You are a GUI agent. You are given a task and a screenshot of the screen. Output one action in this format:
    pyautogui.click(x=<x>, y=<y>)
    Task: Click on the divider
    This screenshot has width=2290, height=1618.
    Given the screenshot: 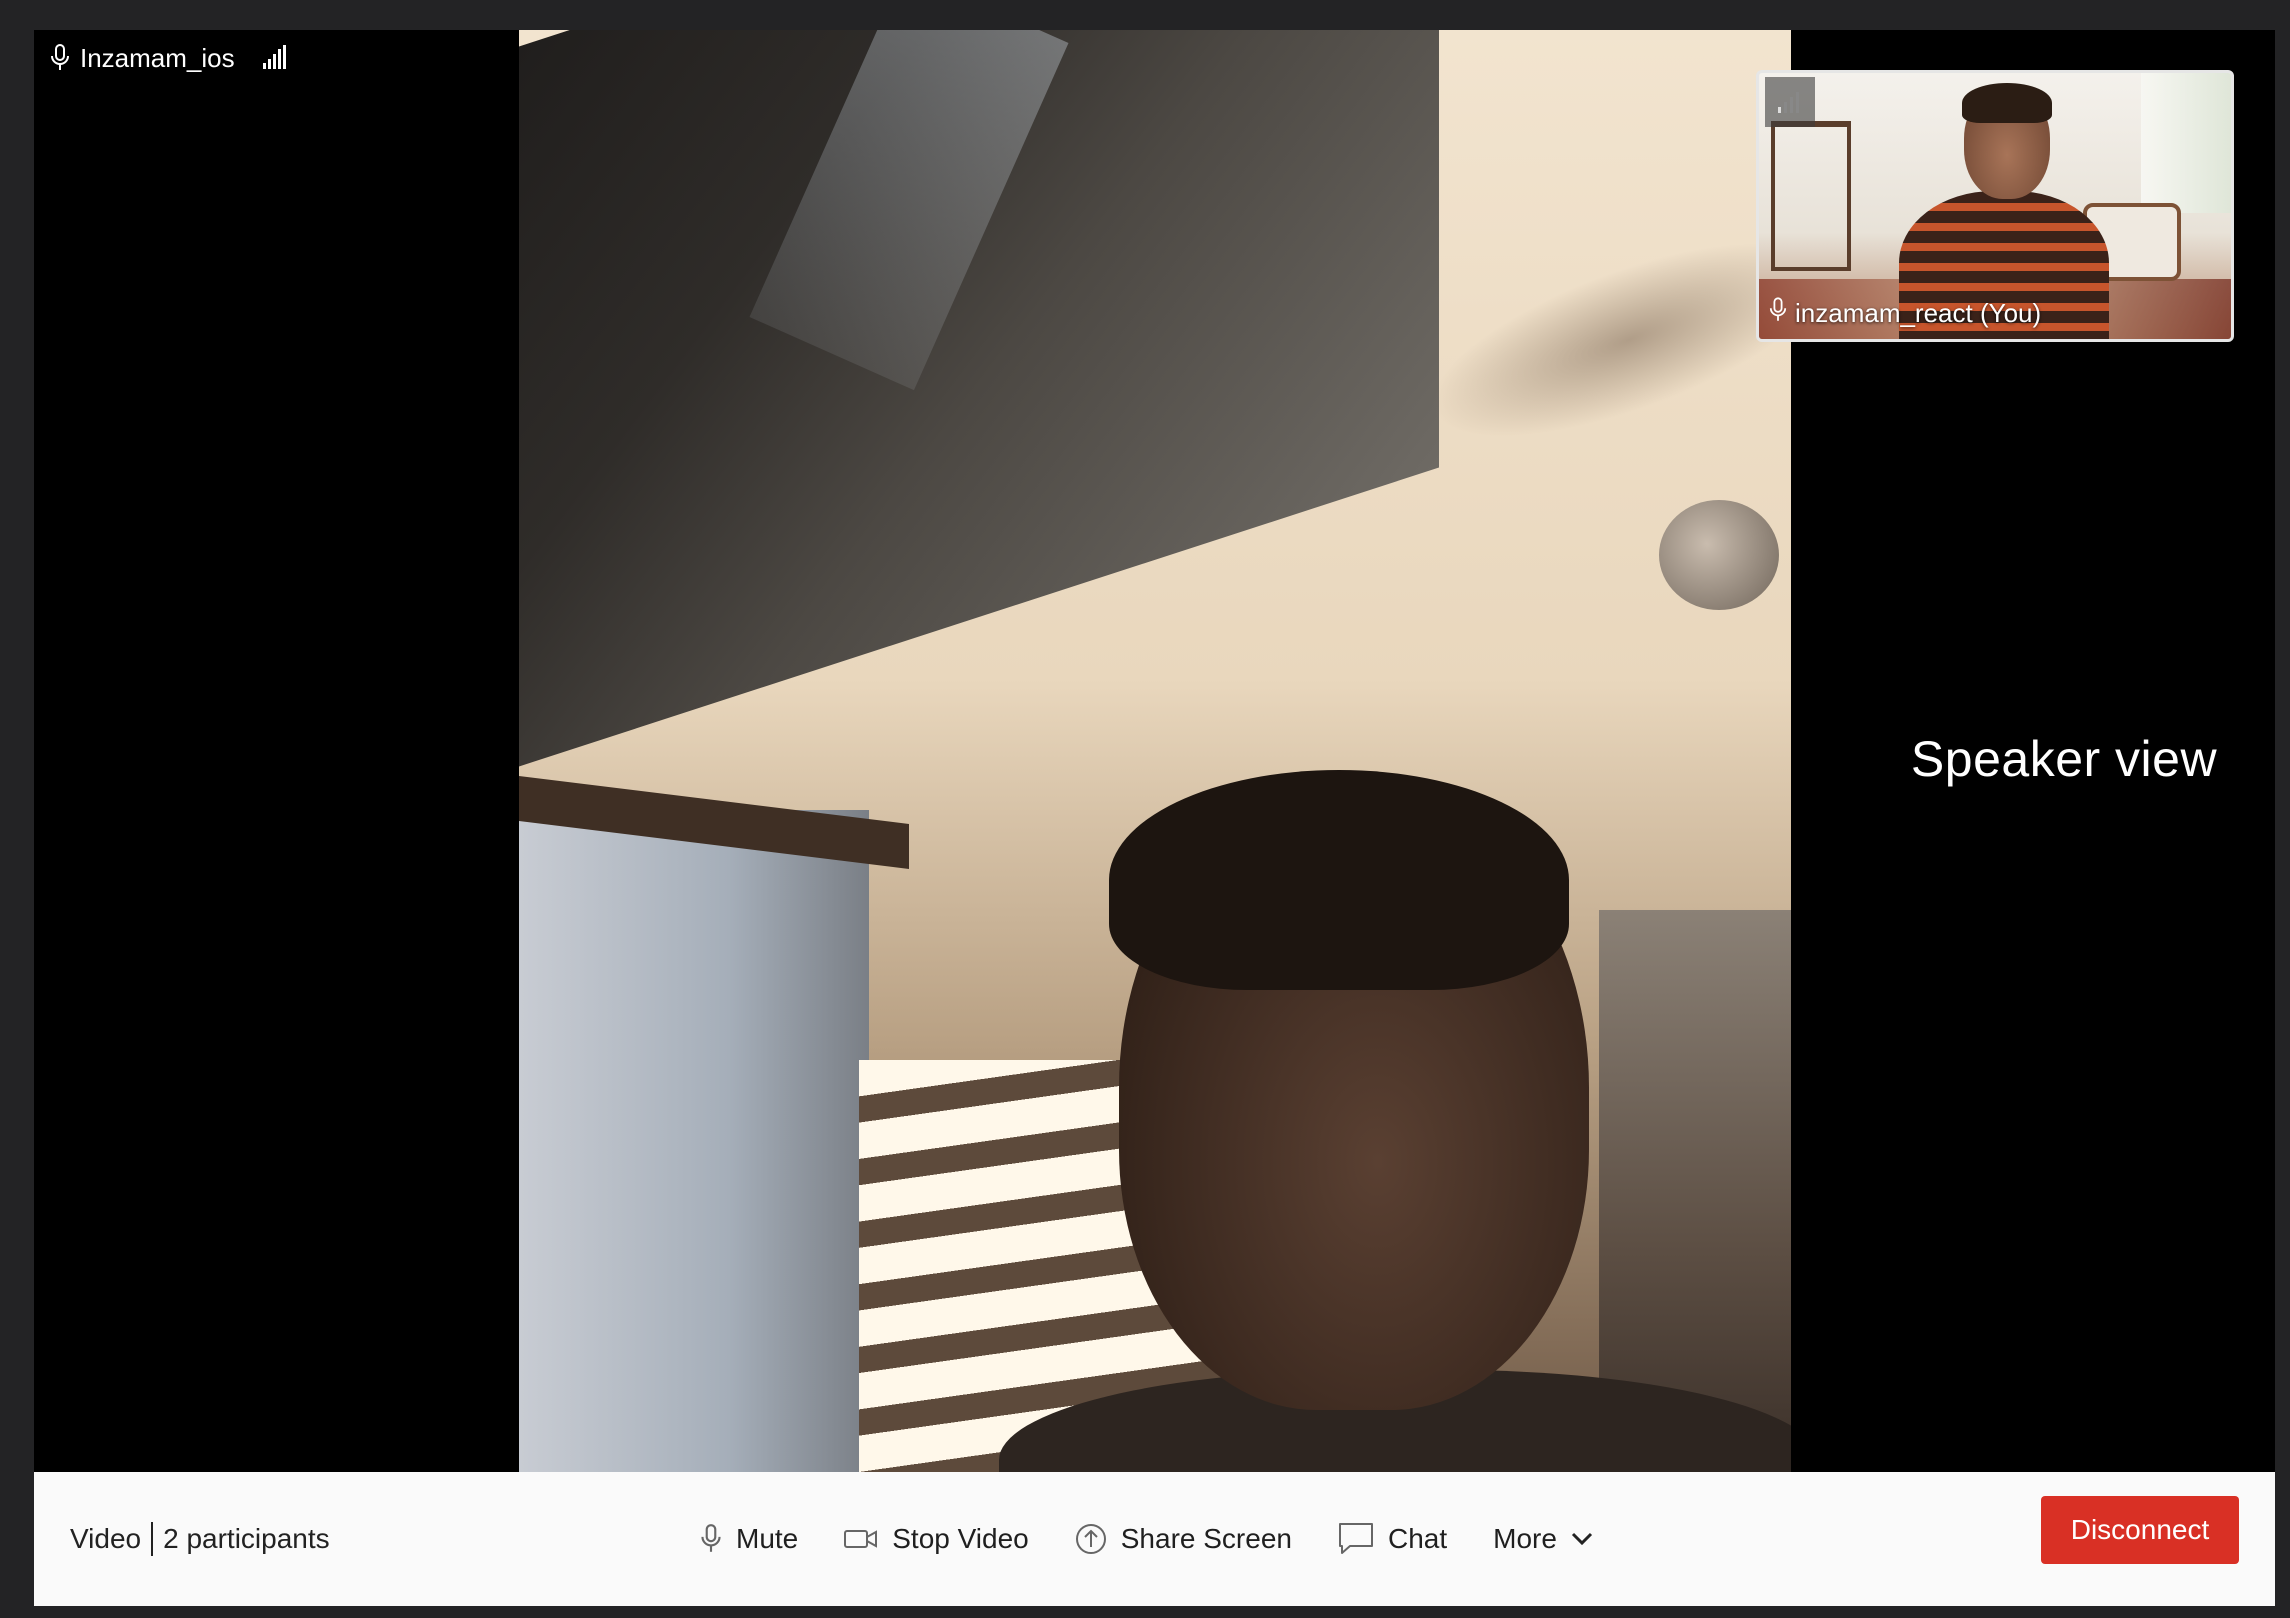 What is the action you would take?
    pyautogui.click(x=152, y=1539)
    